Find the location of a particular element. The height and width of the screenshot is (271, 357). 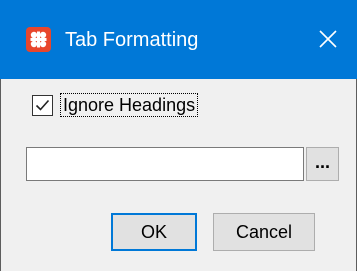

ok-button: OK is located at coordinates (154, 232).